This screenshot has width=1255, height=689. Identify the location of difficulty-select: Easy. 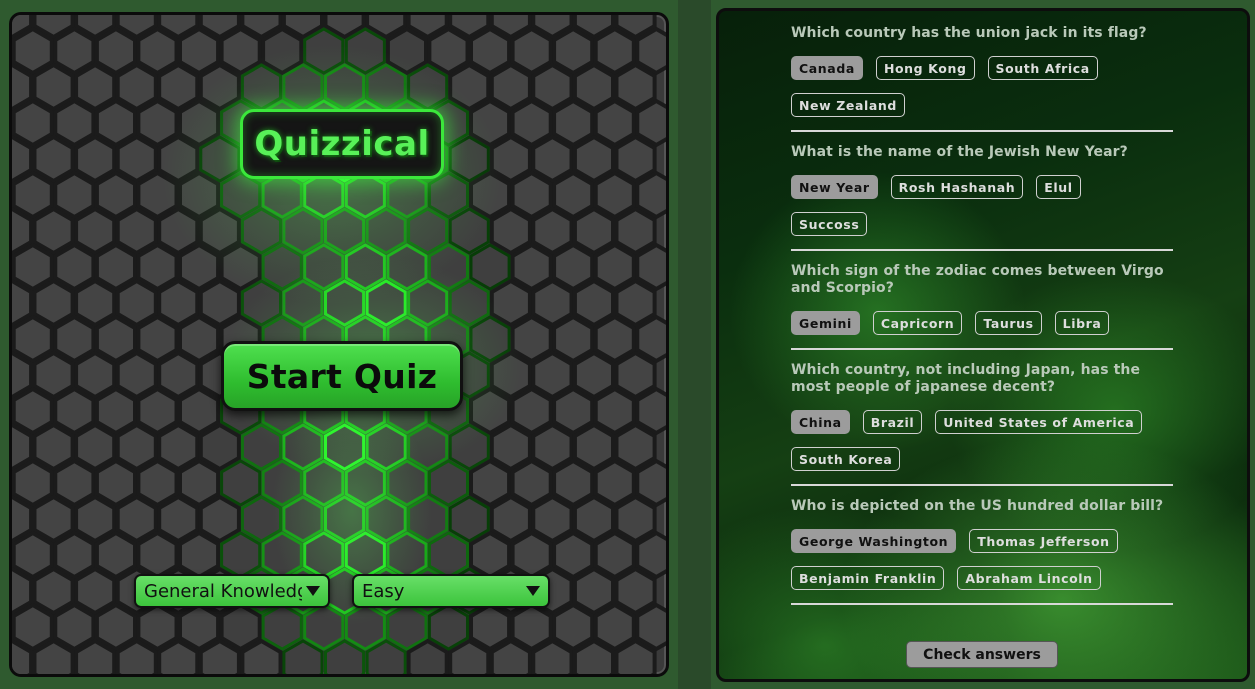
(451, 591).